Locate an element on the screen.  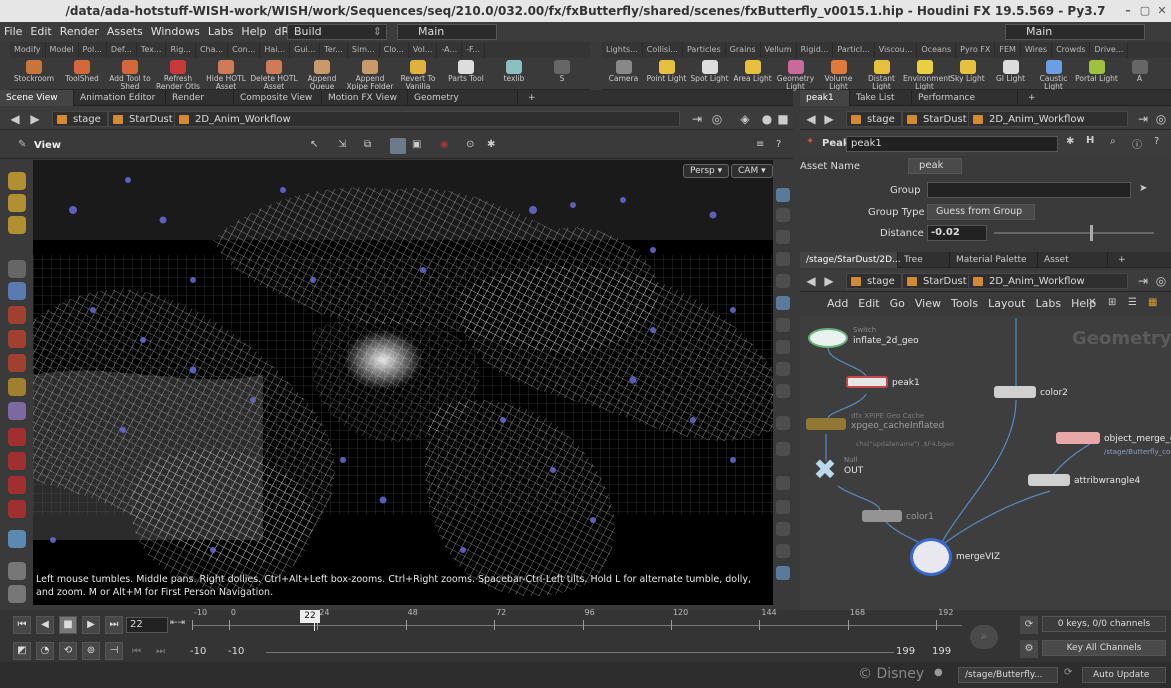
net-crumb-workflow: 2D_Anim_Workflow is located at coordinates (1048, 281).